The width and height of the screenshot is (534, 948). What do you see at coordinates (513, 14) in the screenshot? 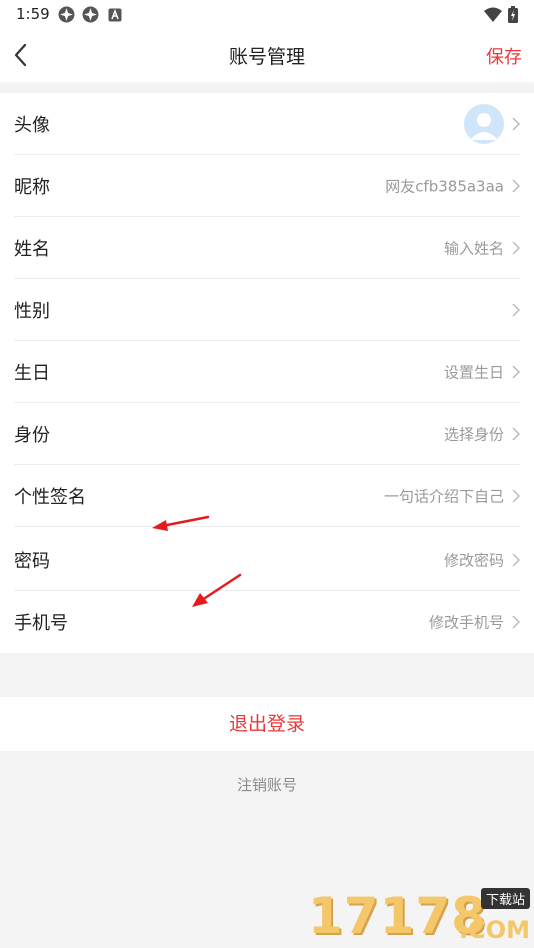
I see `battery-icon` at bounding box center [513, 14].